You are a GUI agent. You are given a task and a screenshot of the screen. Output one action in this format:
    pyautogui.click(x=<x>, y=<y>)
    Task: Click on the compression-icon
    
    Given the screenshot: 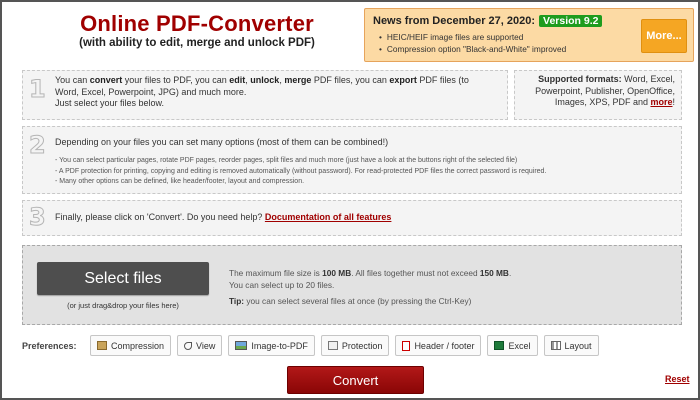 What is the action you would take?
    pyautogui.click(x=102, y=345)
    